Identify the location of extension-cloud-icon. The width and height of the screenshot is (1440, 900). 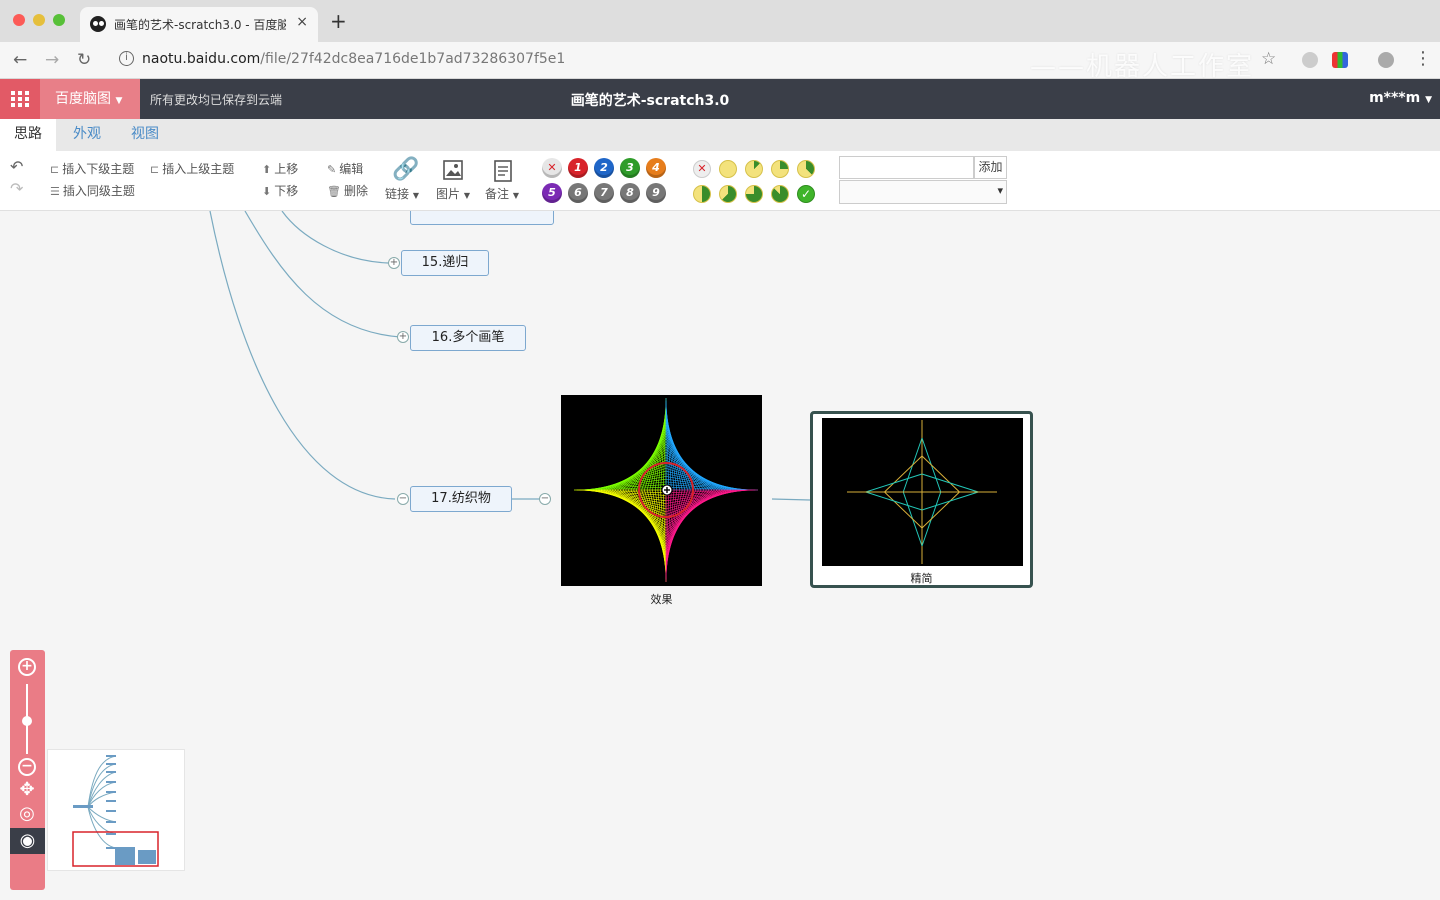
(1310, 60).